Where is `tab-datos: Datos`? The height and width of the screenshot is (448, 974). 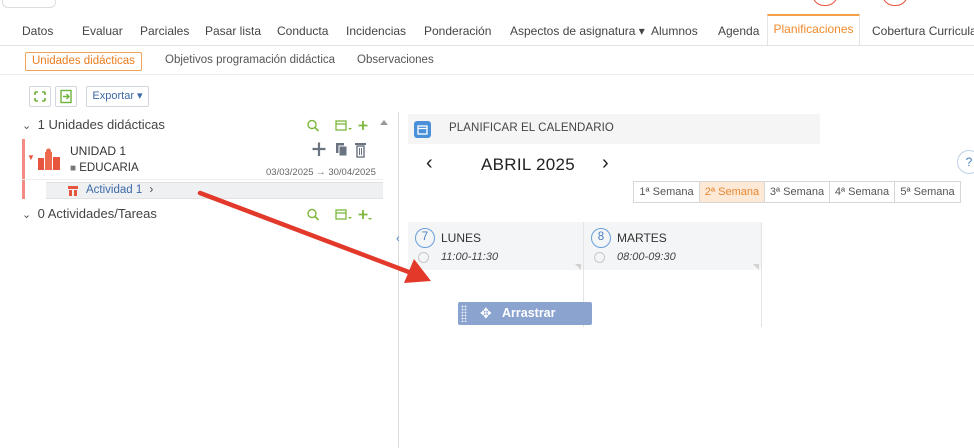 tab-datos: Datos is located at coordinates (37, 31).